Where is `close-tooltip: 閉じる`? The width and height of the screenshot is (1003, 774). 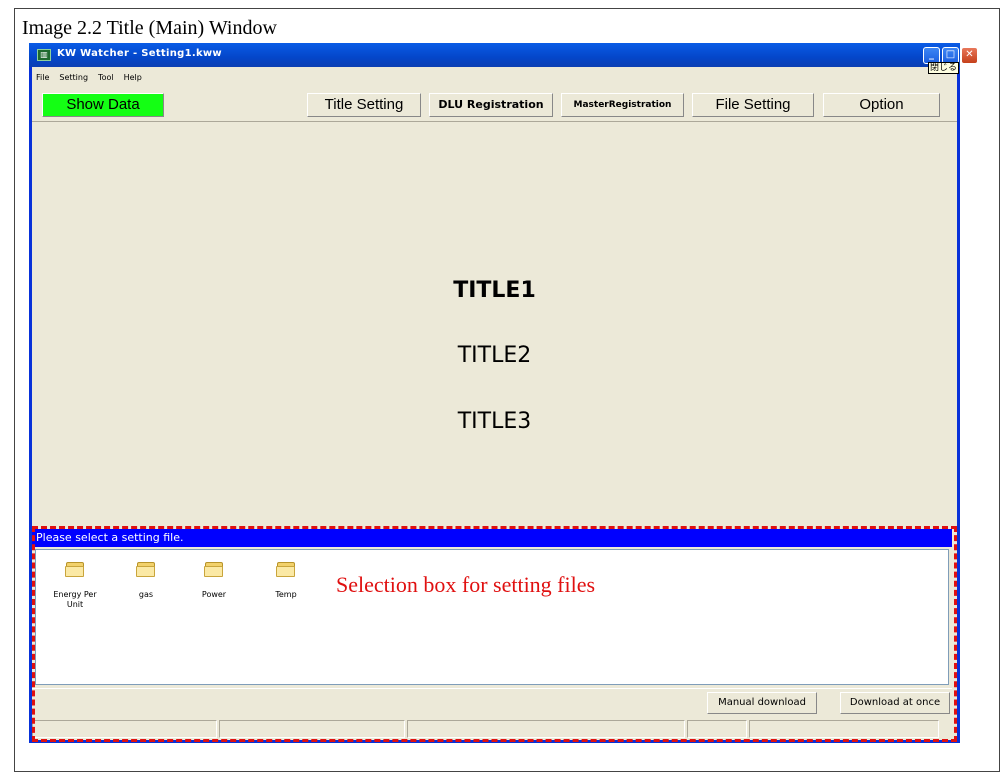
close-tooltip: 閉じる is located at coordinates (944, 68).